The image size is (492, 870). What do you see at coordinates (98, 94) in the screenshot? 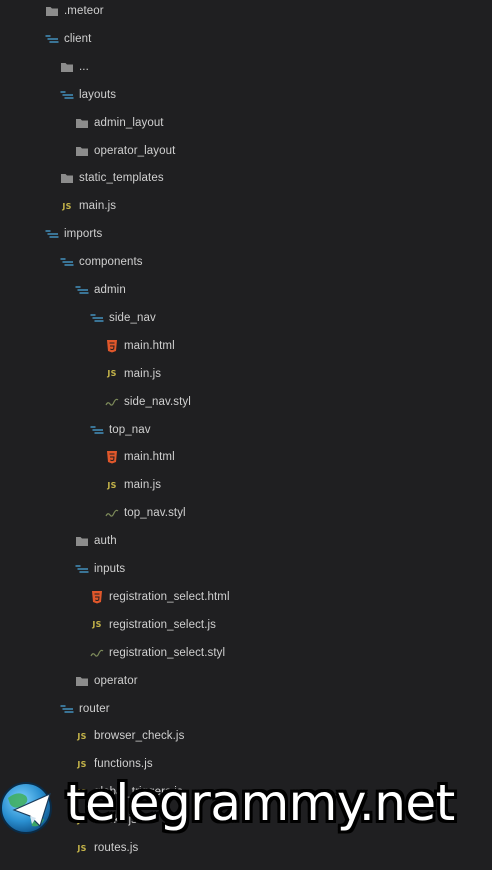
I see `tree-item-label: layouts` at bounding box center [98, 94].